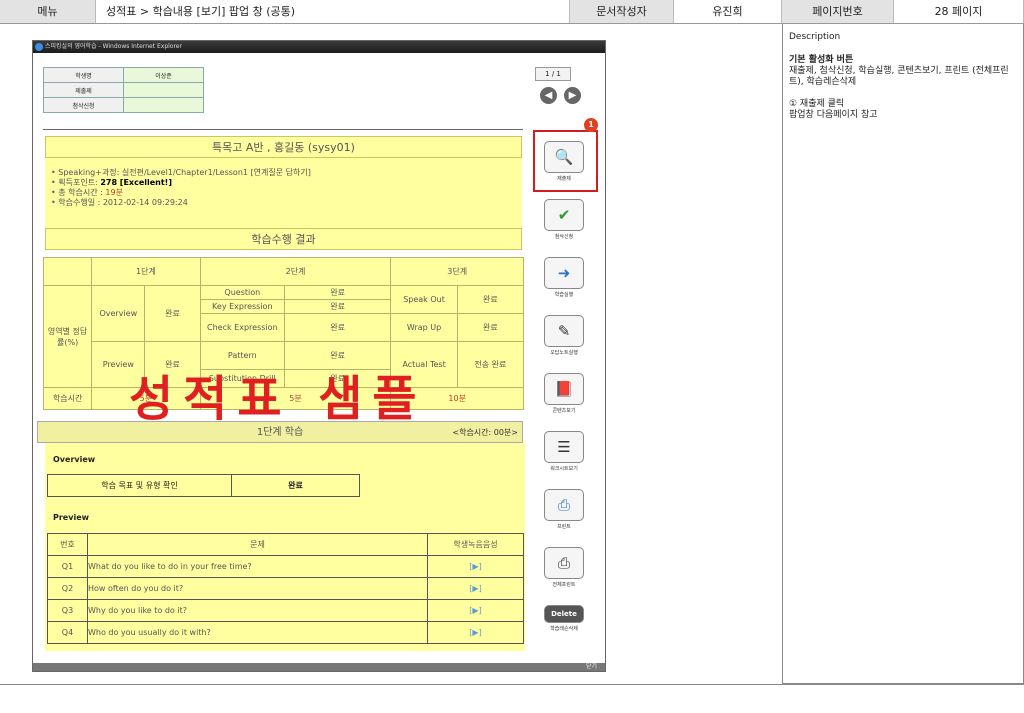 This screenshot has width=1024, height=713. I want to click on correction-request-button: ✔ 첨삭신청, so click(564, 219).